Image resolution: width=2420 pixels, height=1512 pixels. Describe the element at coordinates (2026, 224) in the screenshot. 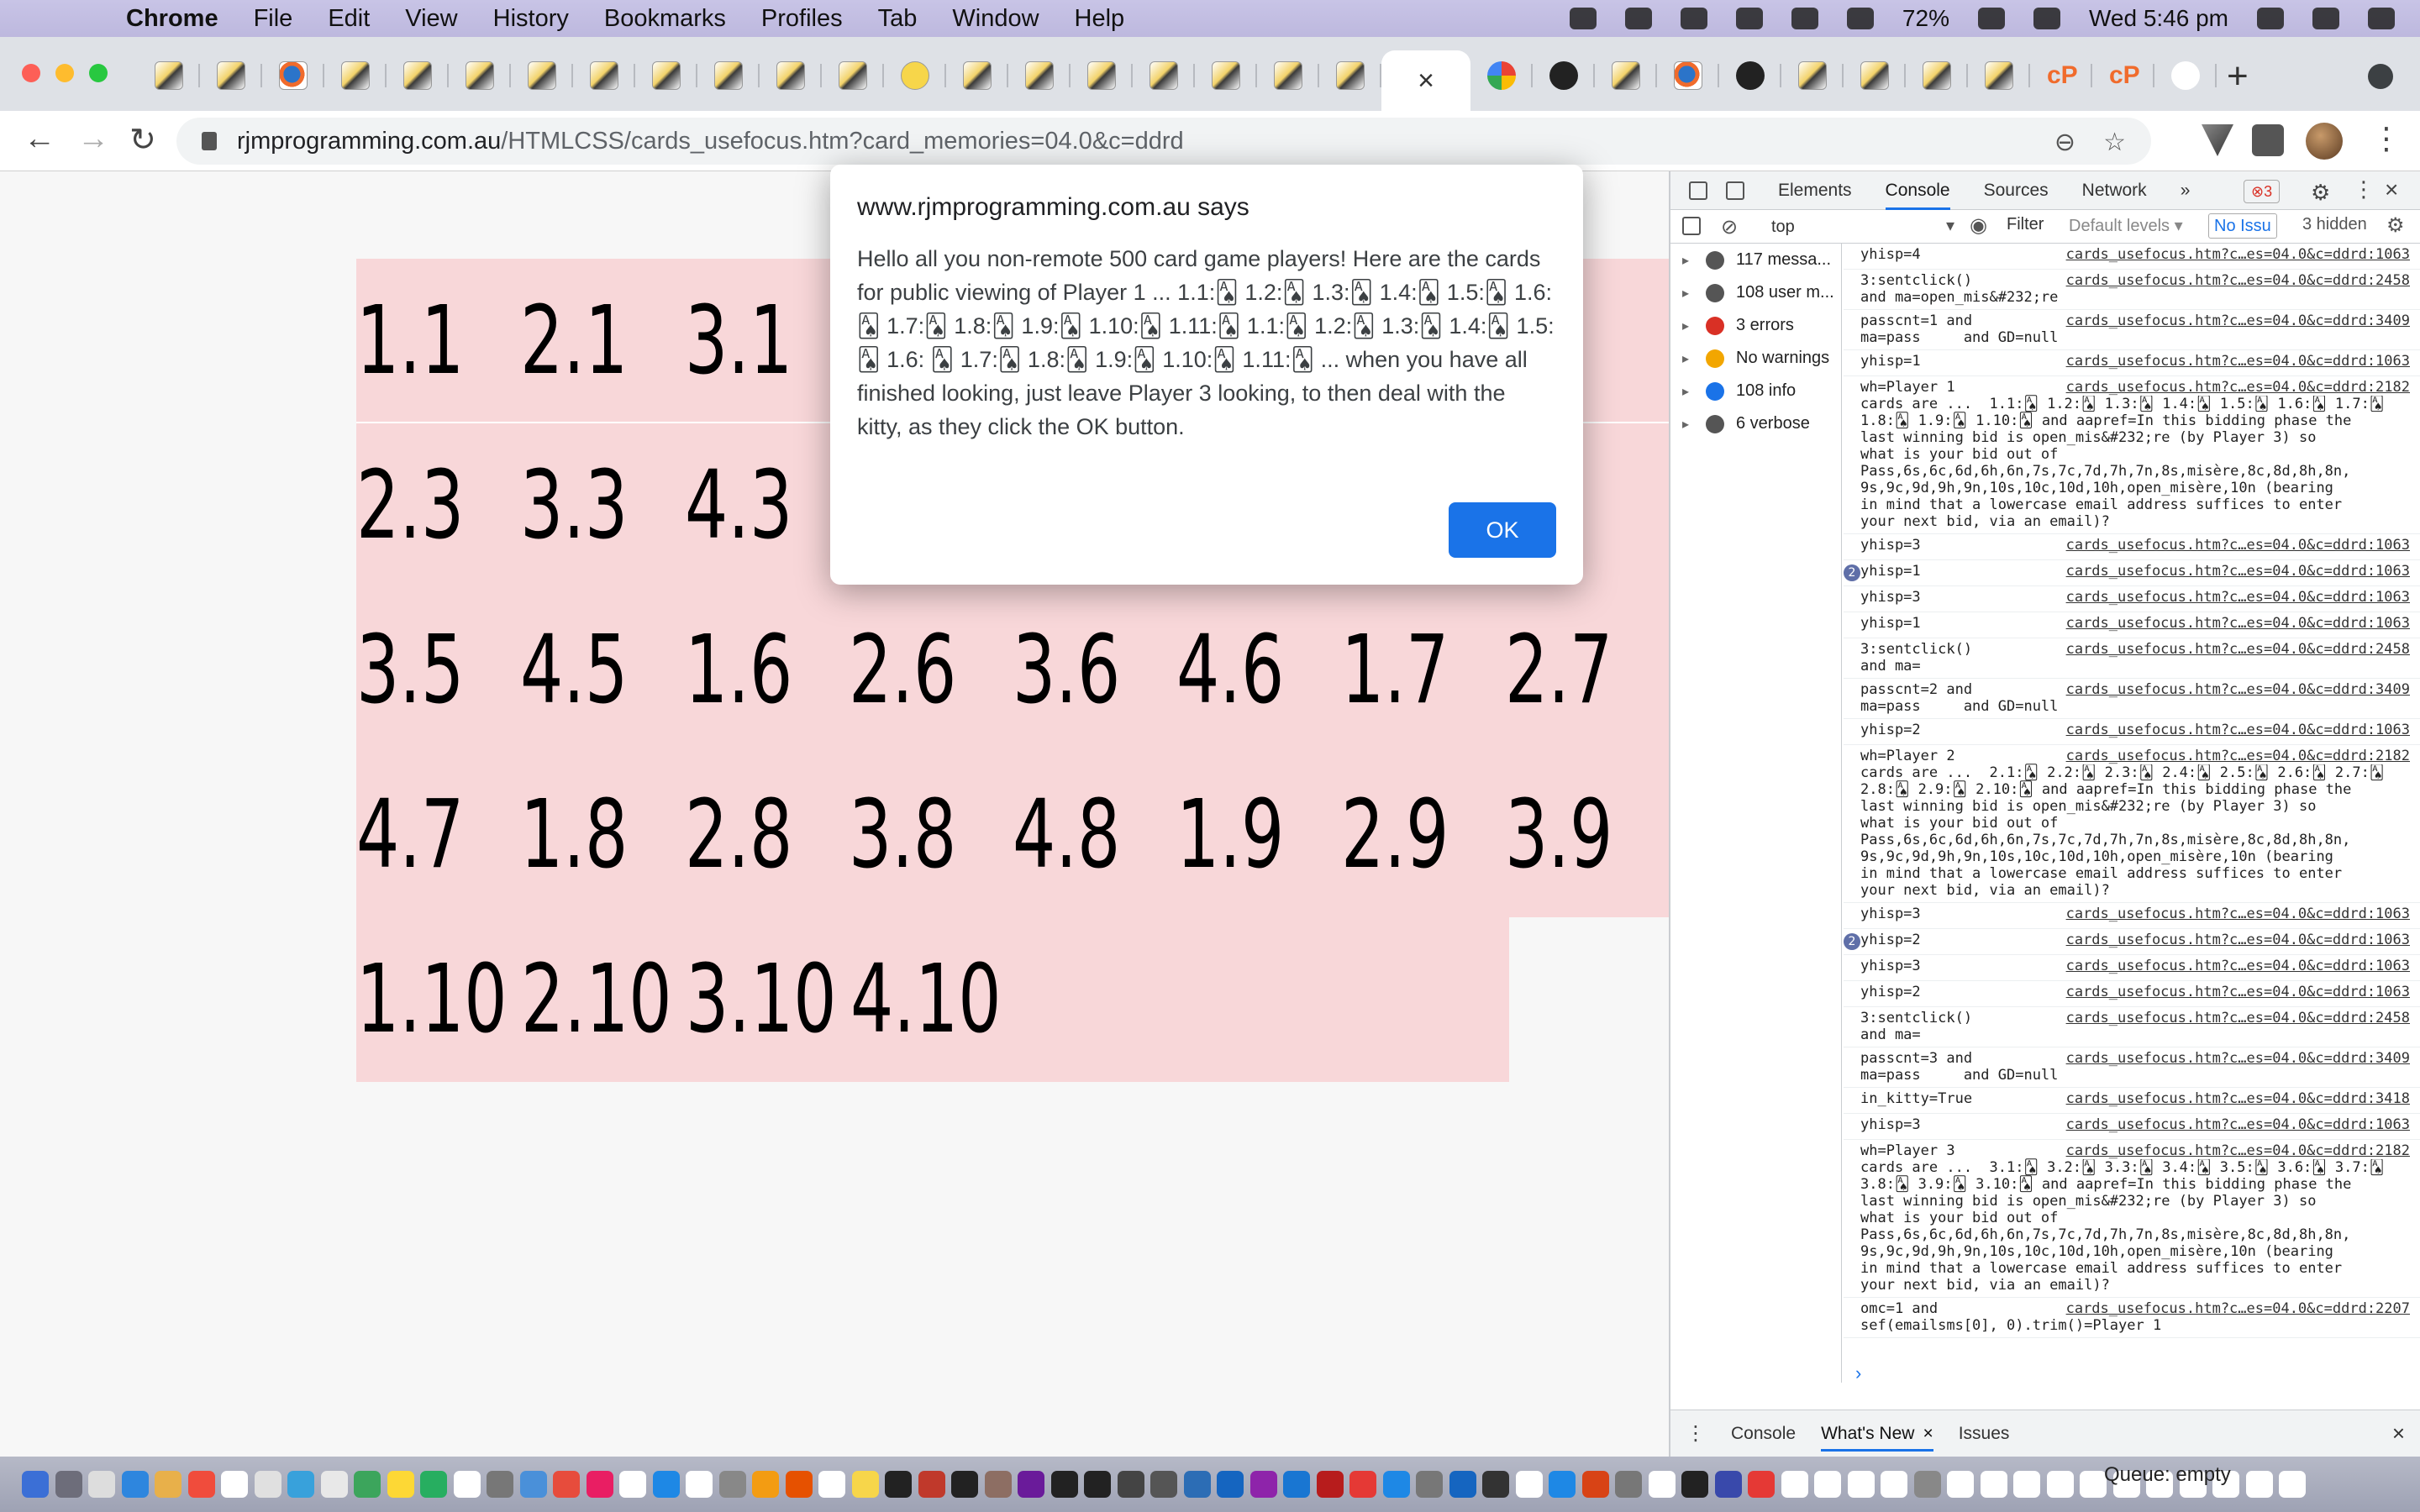

I see `filter-input: Filter` at that location.